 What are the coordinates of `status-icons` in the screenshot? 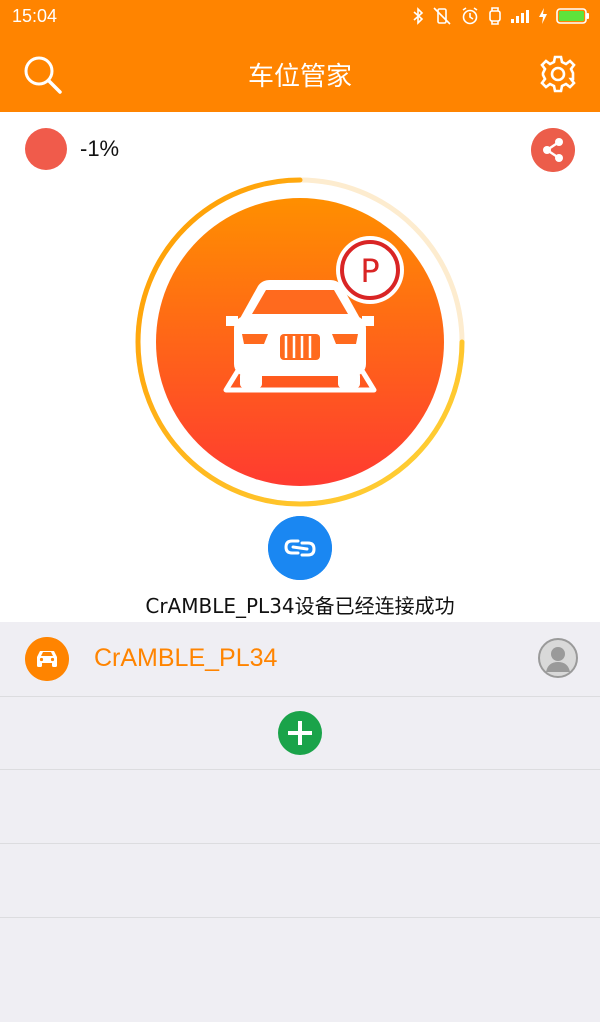 It's located at (501, 16).